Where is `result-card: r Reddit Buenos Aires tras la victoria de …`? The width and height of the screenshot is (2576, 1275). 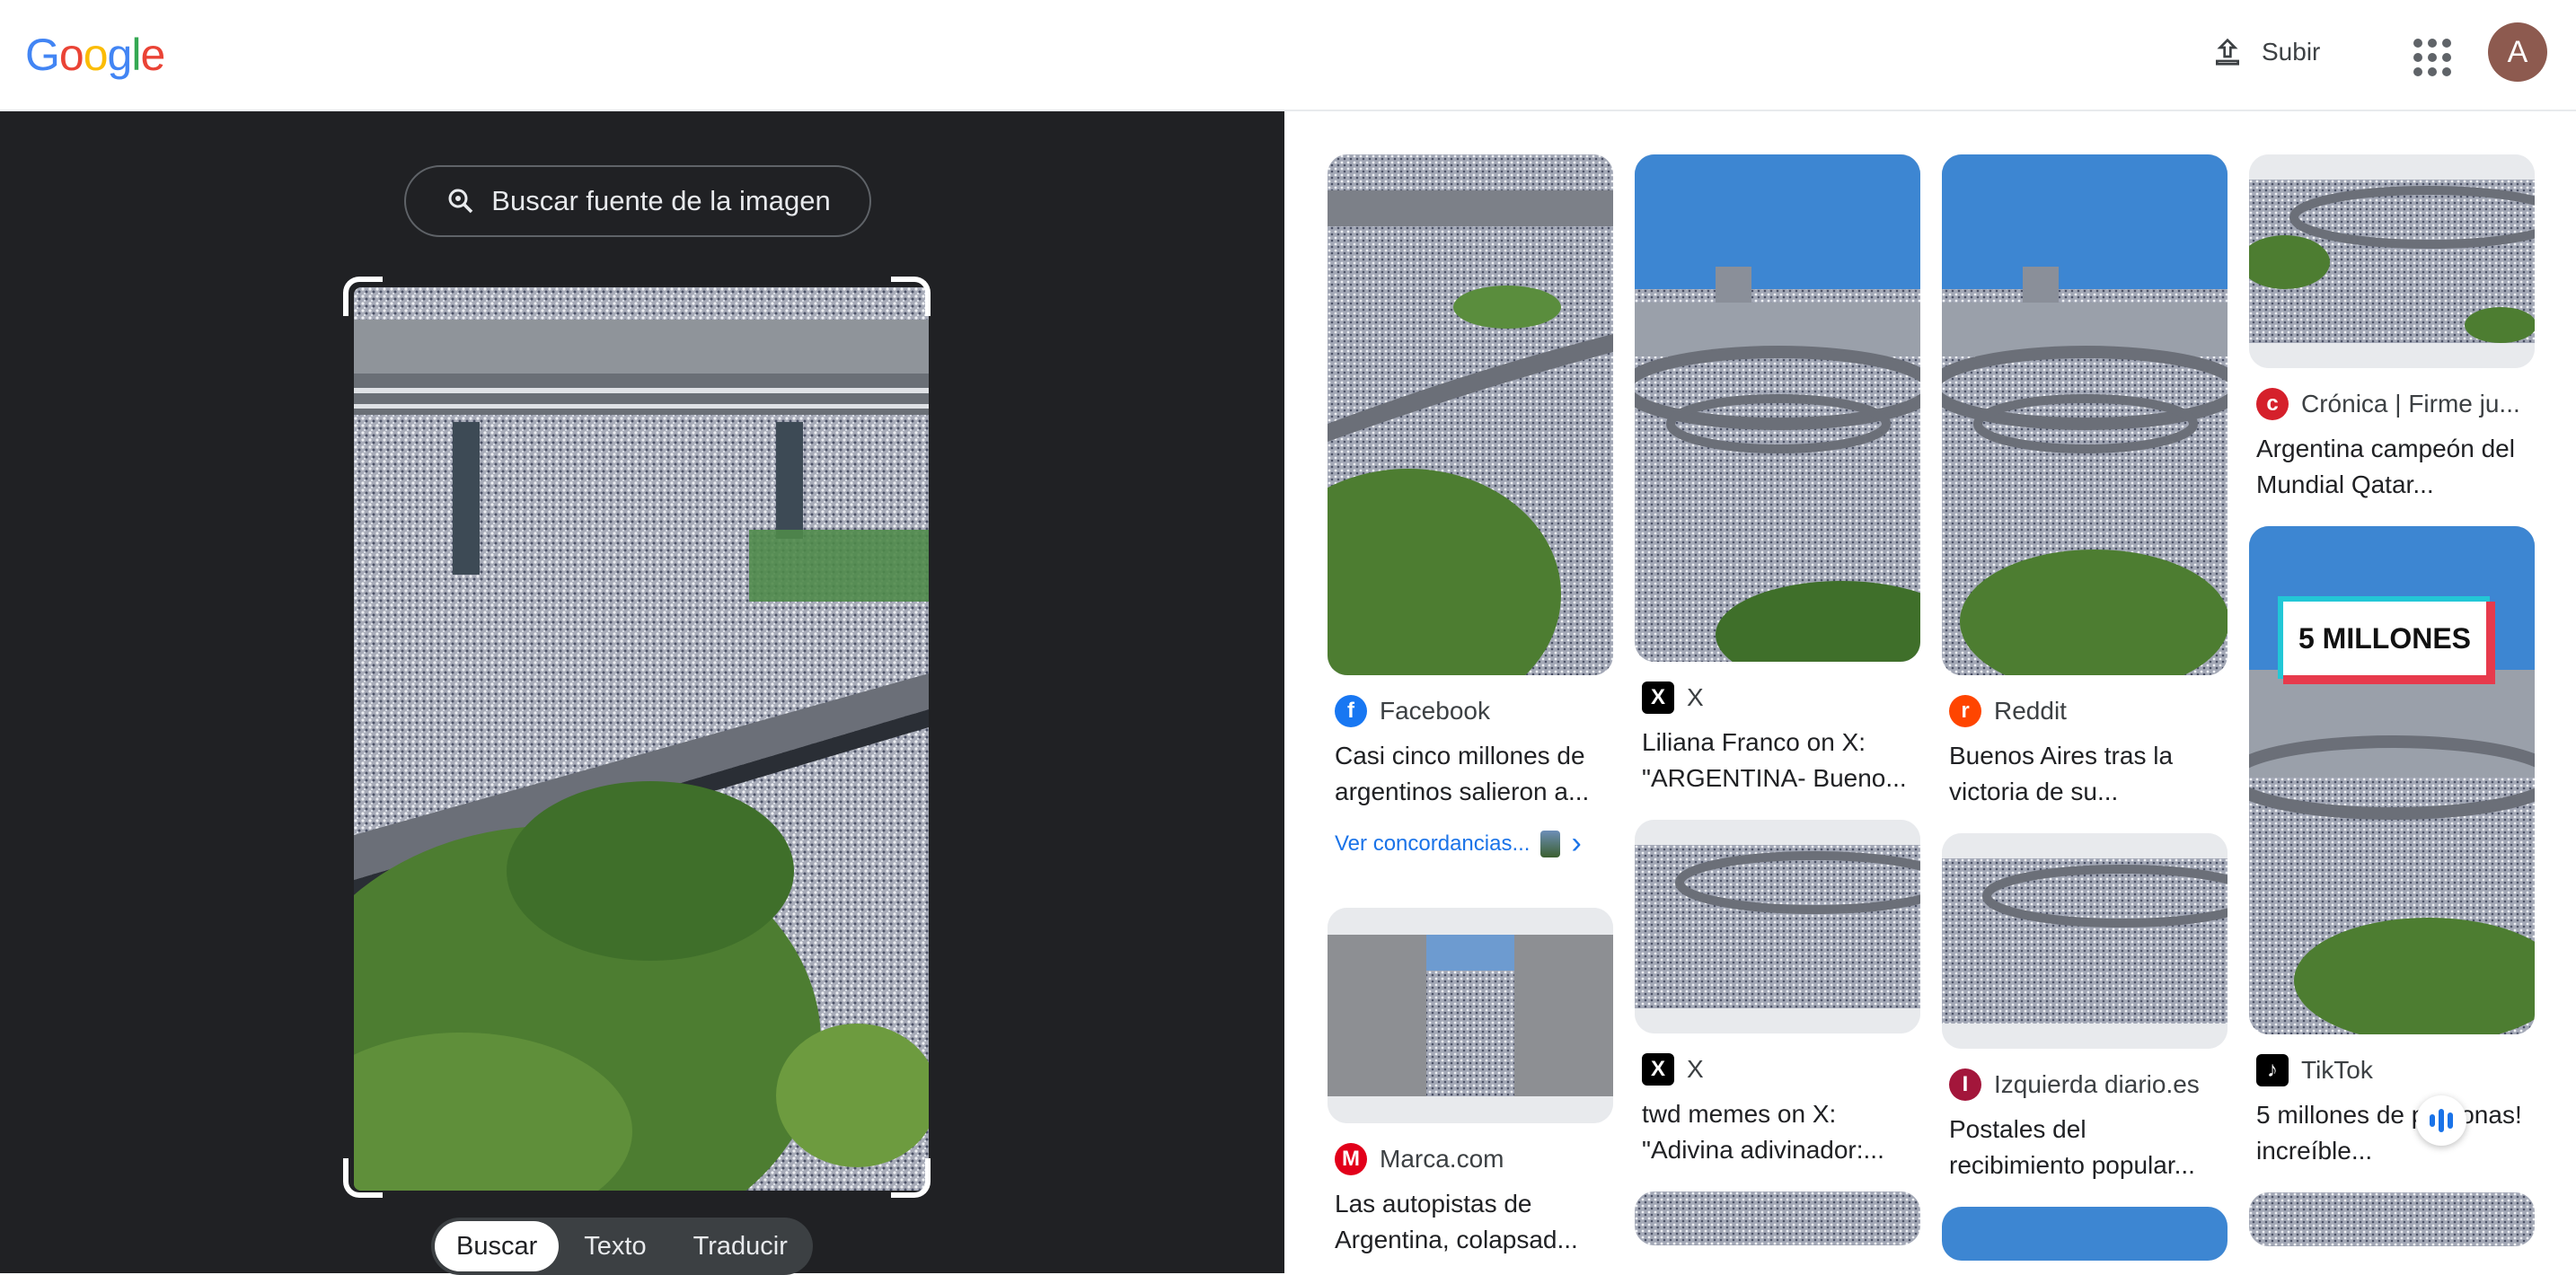 result-card: r Reddit Buenos Aires tras la victoria de … is located at coordinates (2085, 482).